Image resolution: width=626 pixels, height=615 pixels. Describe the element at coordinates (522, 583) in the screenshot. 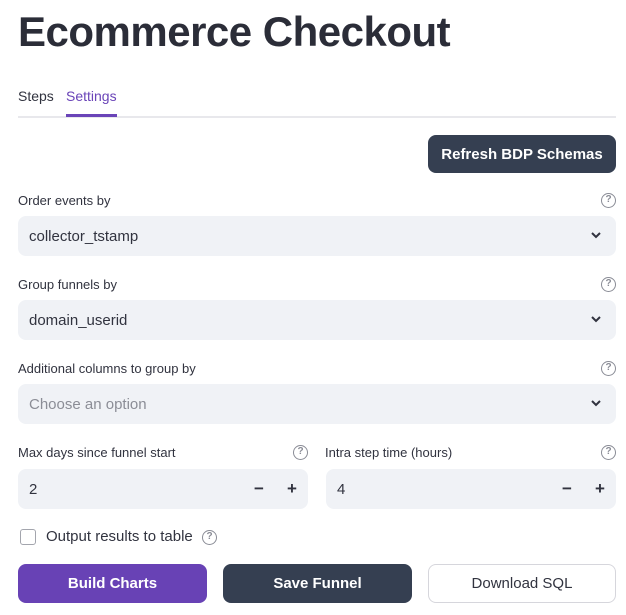

I see `download-sql-button: Download SQL` at that location.